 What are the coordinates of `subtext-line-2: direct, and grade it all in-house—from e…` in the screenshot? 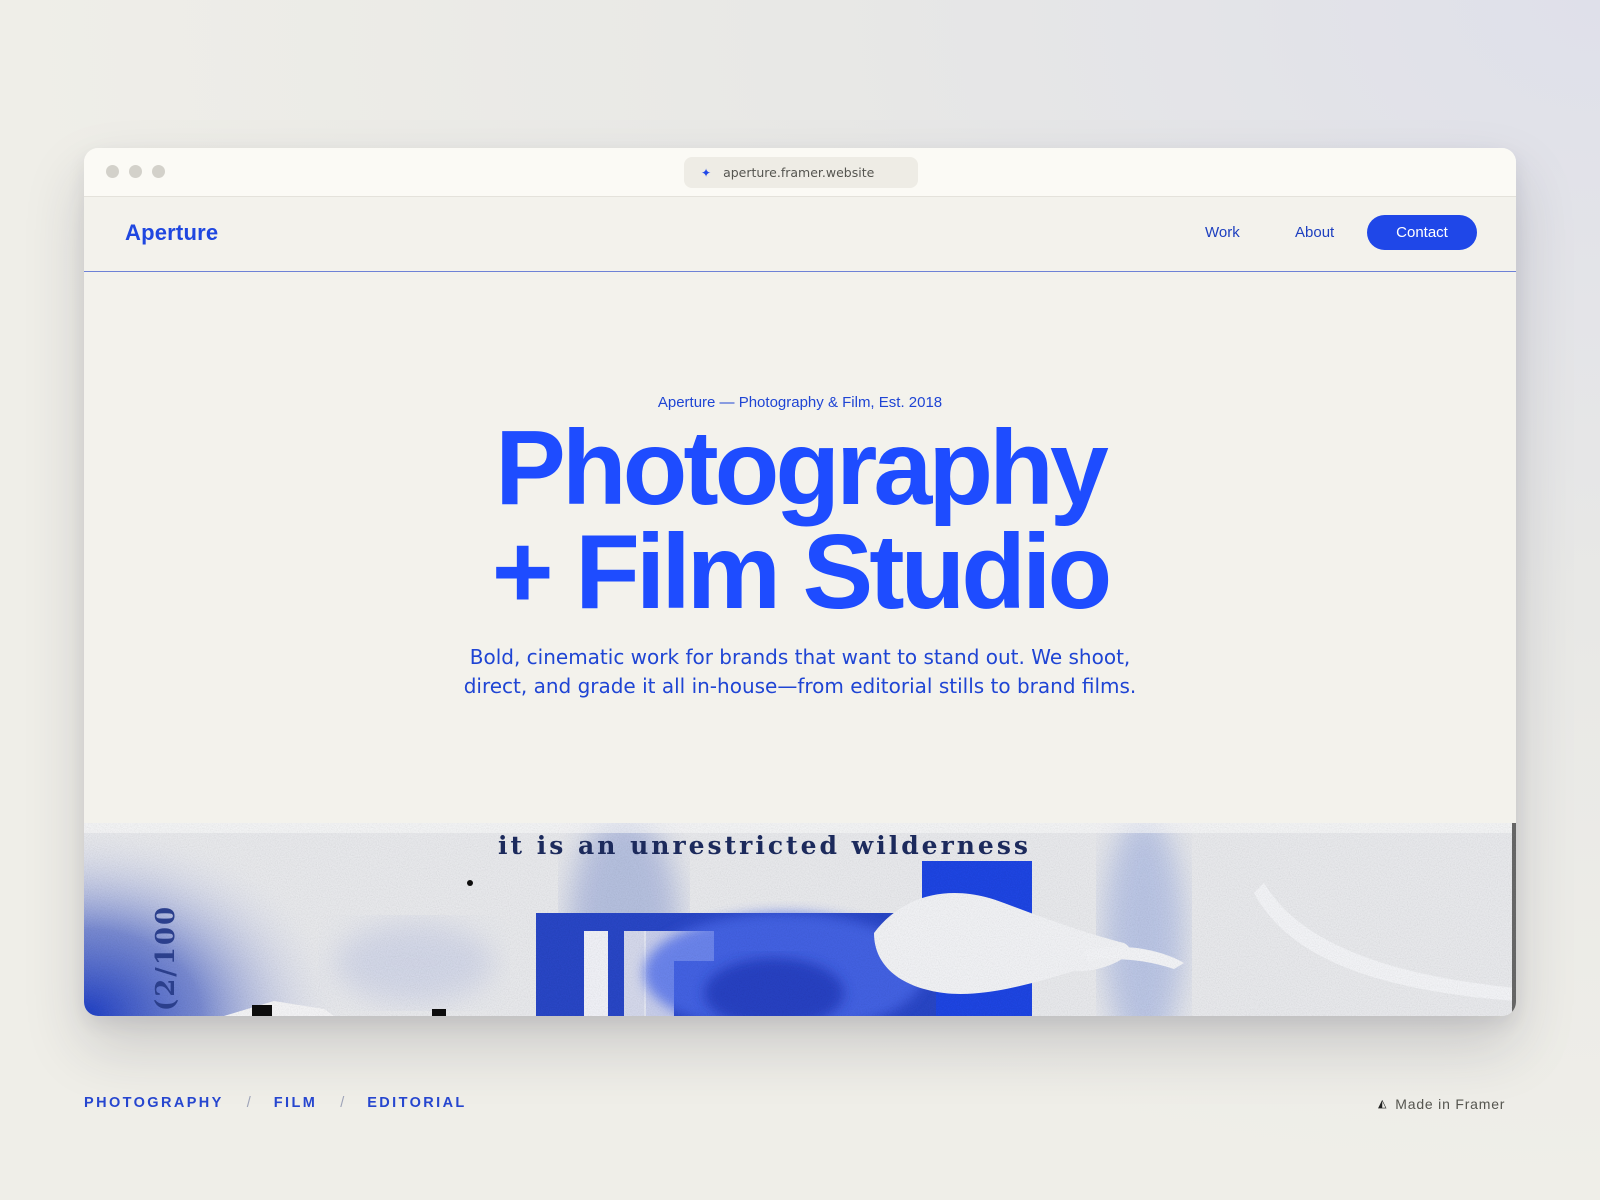 It's located at (800, 686).